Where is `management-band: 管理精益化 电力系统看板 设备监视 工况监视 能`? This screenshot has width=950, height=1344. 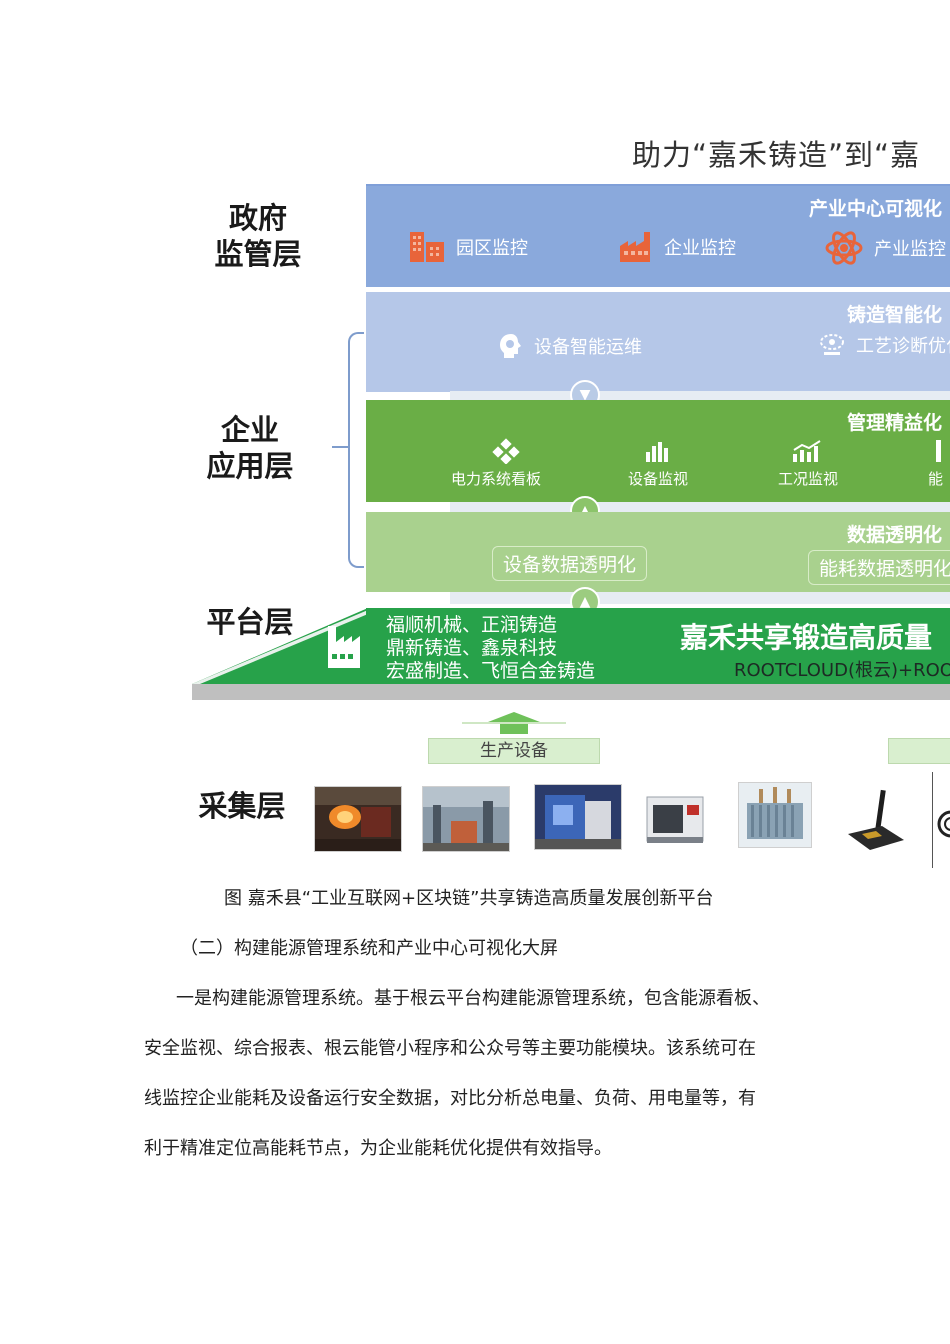 management-band: 管理精益化 电力系统看板 设备监视 工况监视 能 is located at coordinates (658, 451).